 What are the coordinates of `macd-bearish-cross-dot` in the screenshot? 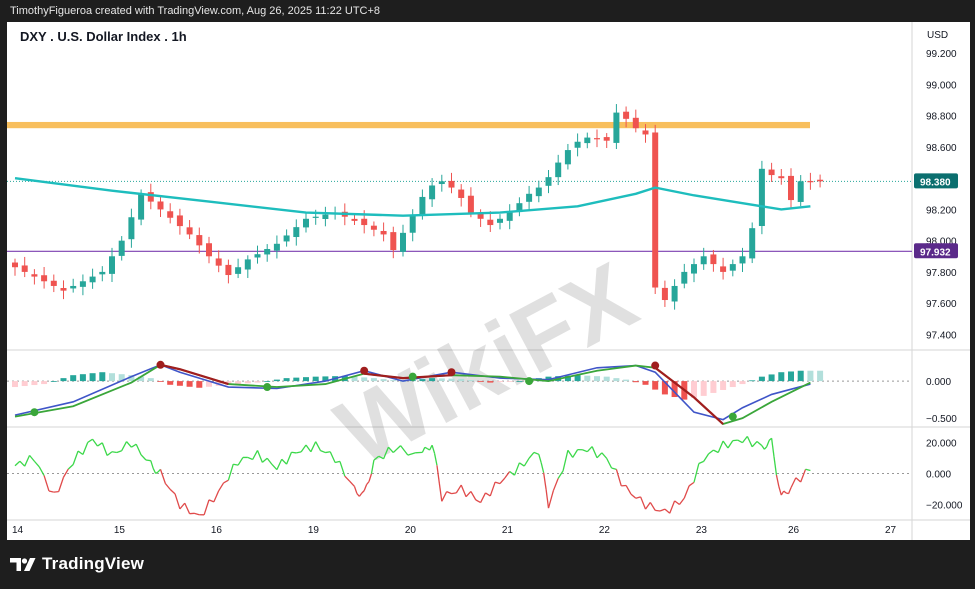 It's located at (160, 364).